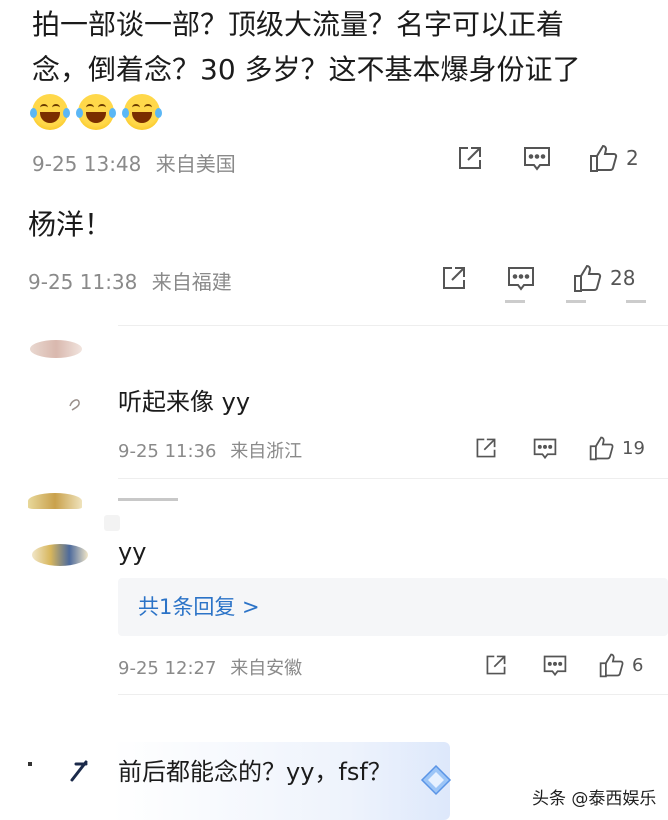  I want to click on cropped-fragment, so click(112, 523).